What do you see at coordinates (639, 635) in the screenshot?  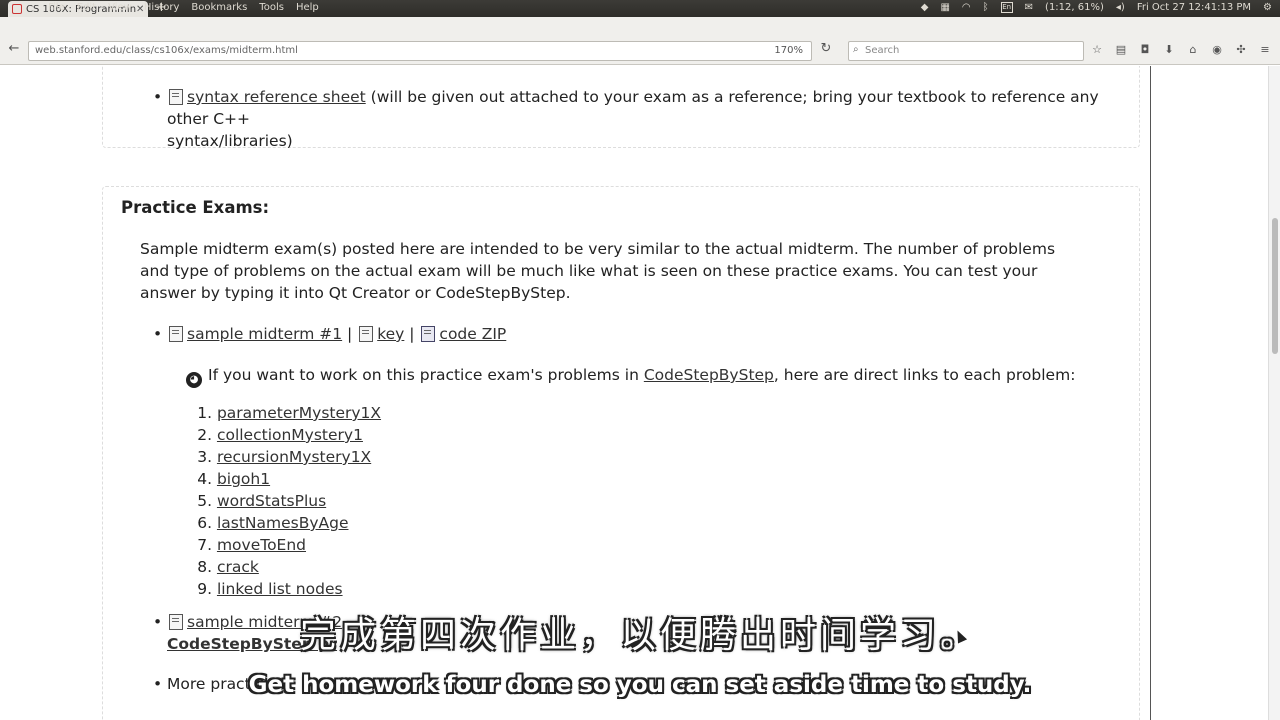 I see `chinese-subtitle: 完成第四次作业，以便腾出时间学习。` at bounding box center [639, 635].